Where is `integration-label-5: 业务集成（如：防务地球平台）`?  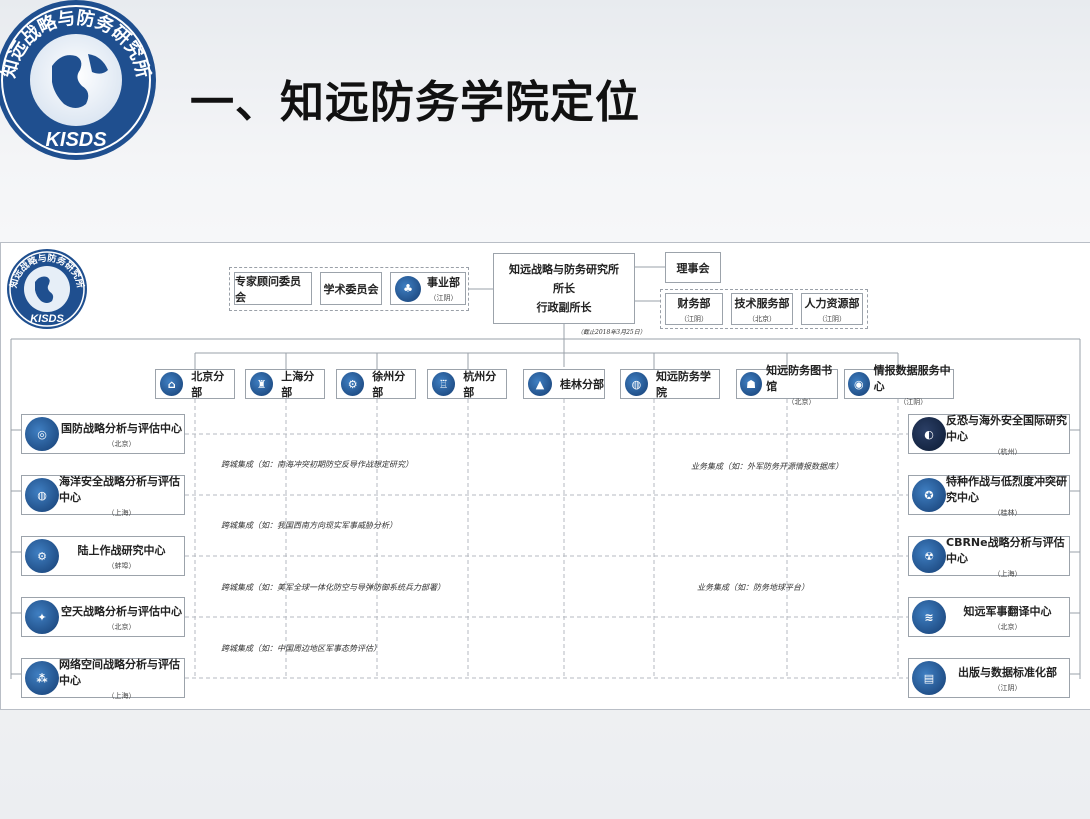 integration-label-5: 业务集成（如：防务地球平台） is located at coordinates (753, 587).